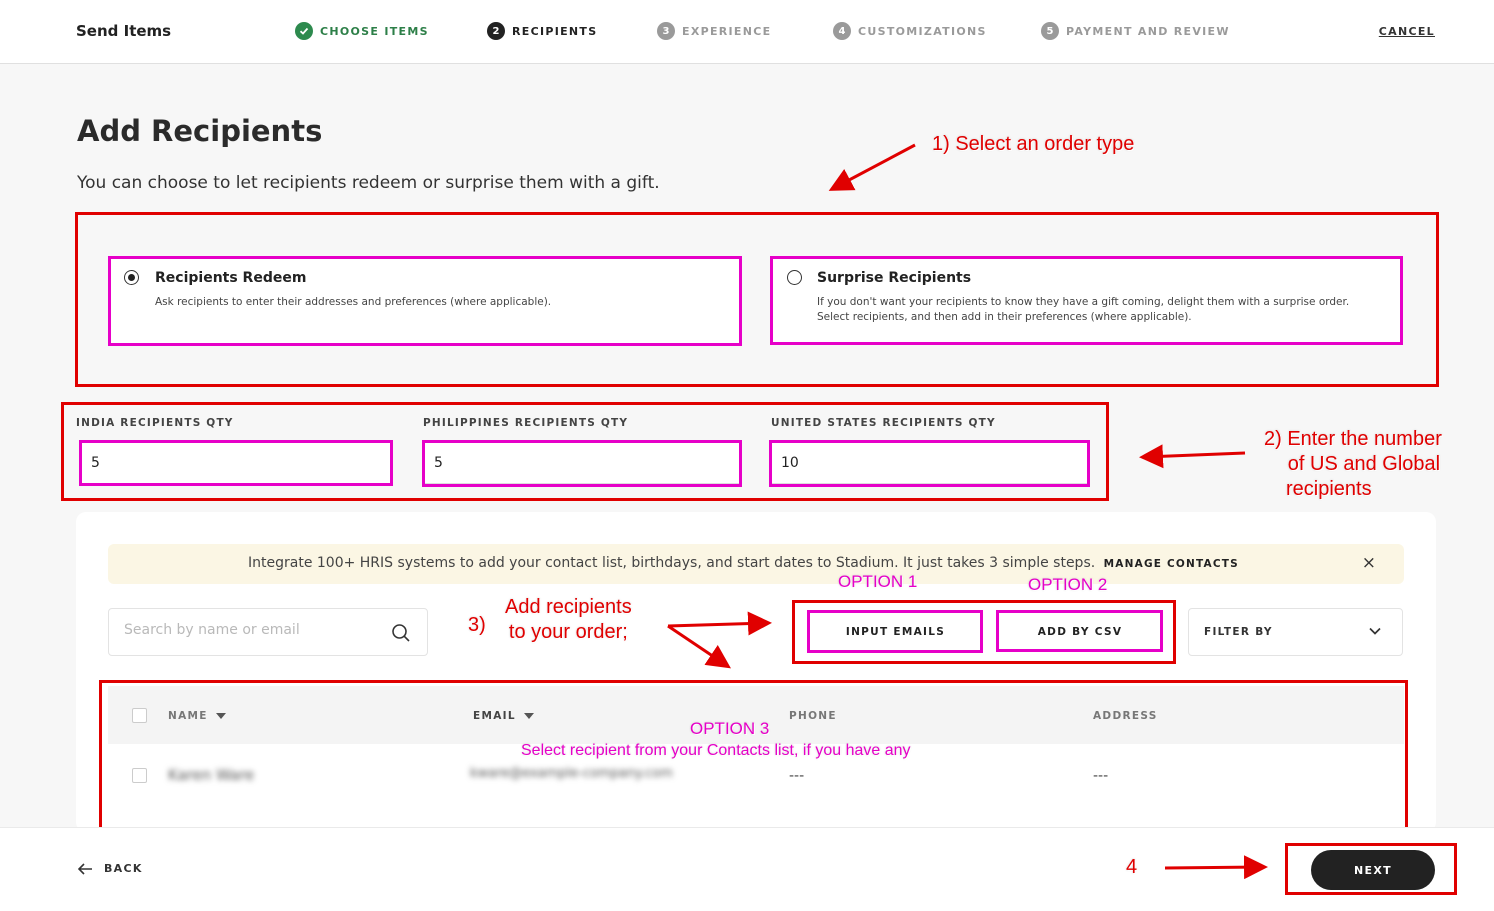 Image resolution: width=1494 pixels, height=911 pixels. I want to click on step-choose-items: CHOOSE ITEMS, so click(362, 31).